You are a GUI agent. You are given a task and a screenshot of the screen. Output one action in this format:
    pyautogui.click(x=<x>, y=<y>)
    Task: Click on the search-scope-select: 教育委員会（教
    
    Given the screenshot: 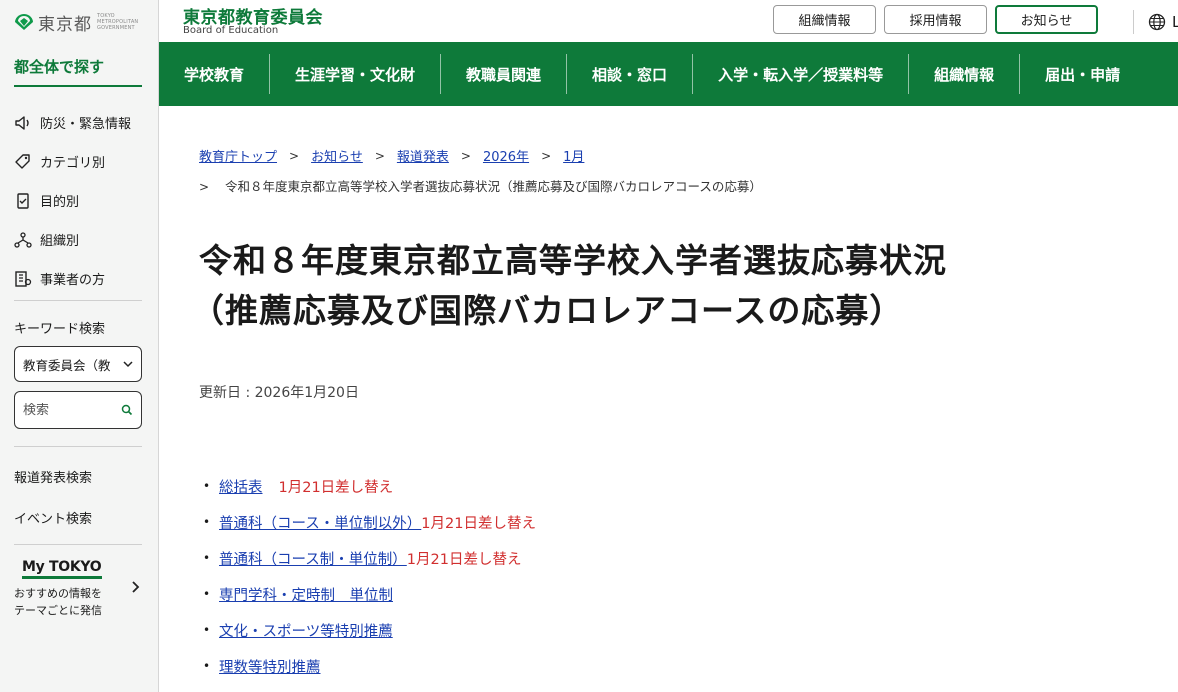 What is the action you would take?
    pyautogui.click(x=78, y=364)
    